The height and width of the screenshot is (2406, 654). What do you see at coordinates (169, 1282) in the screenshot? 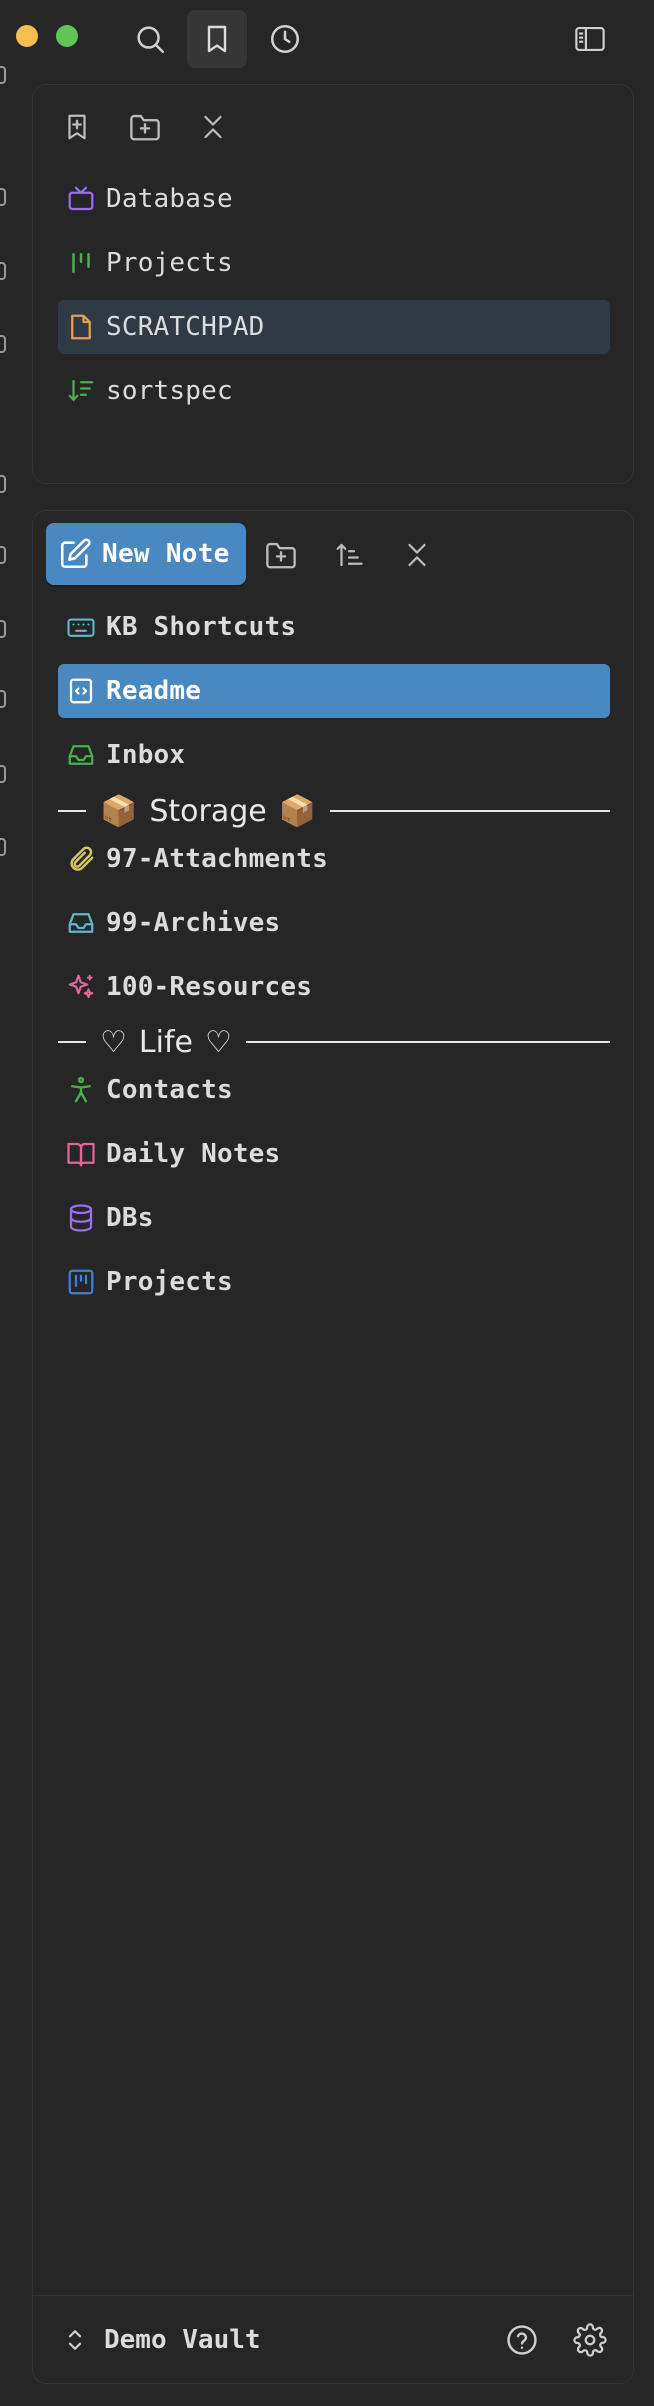
I see `file-item-label: Projects` at bounding box center [169, 1282].